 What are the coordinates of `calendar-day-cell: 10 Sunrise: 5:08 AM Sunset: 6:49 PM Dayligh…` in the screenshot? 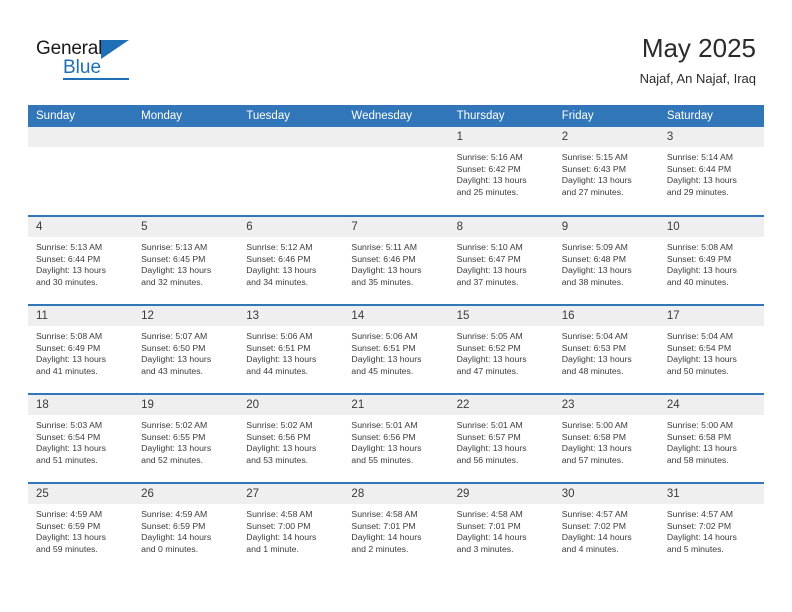 It's located at (711, 260).